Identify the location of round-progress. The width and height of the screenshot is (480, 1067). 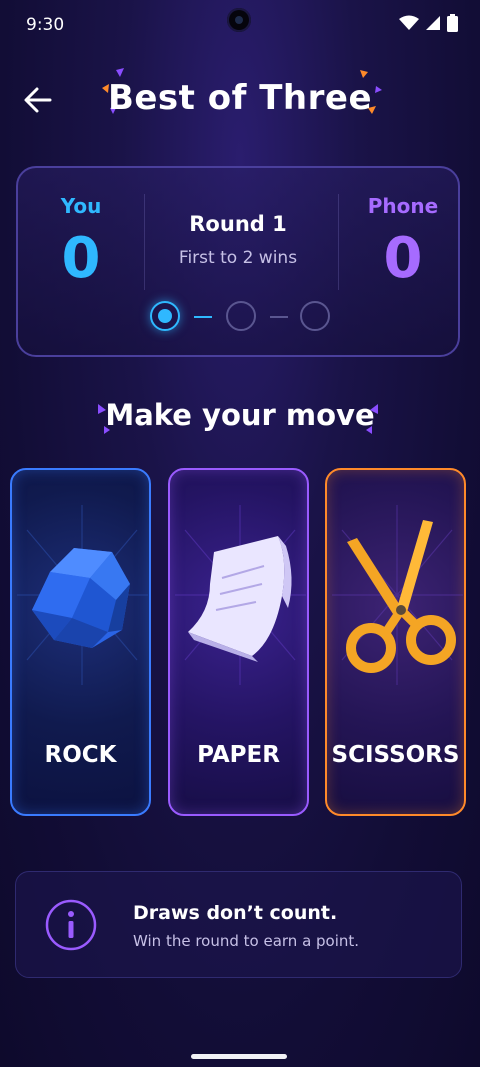
(241, 319).